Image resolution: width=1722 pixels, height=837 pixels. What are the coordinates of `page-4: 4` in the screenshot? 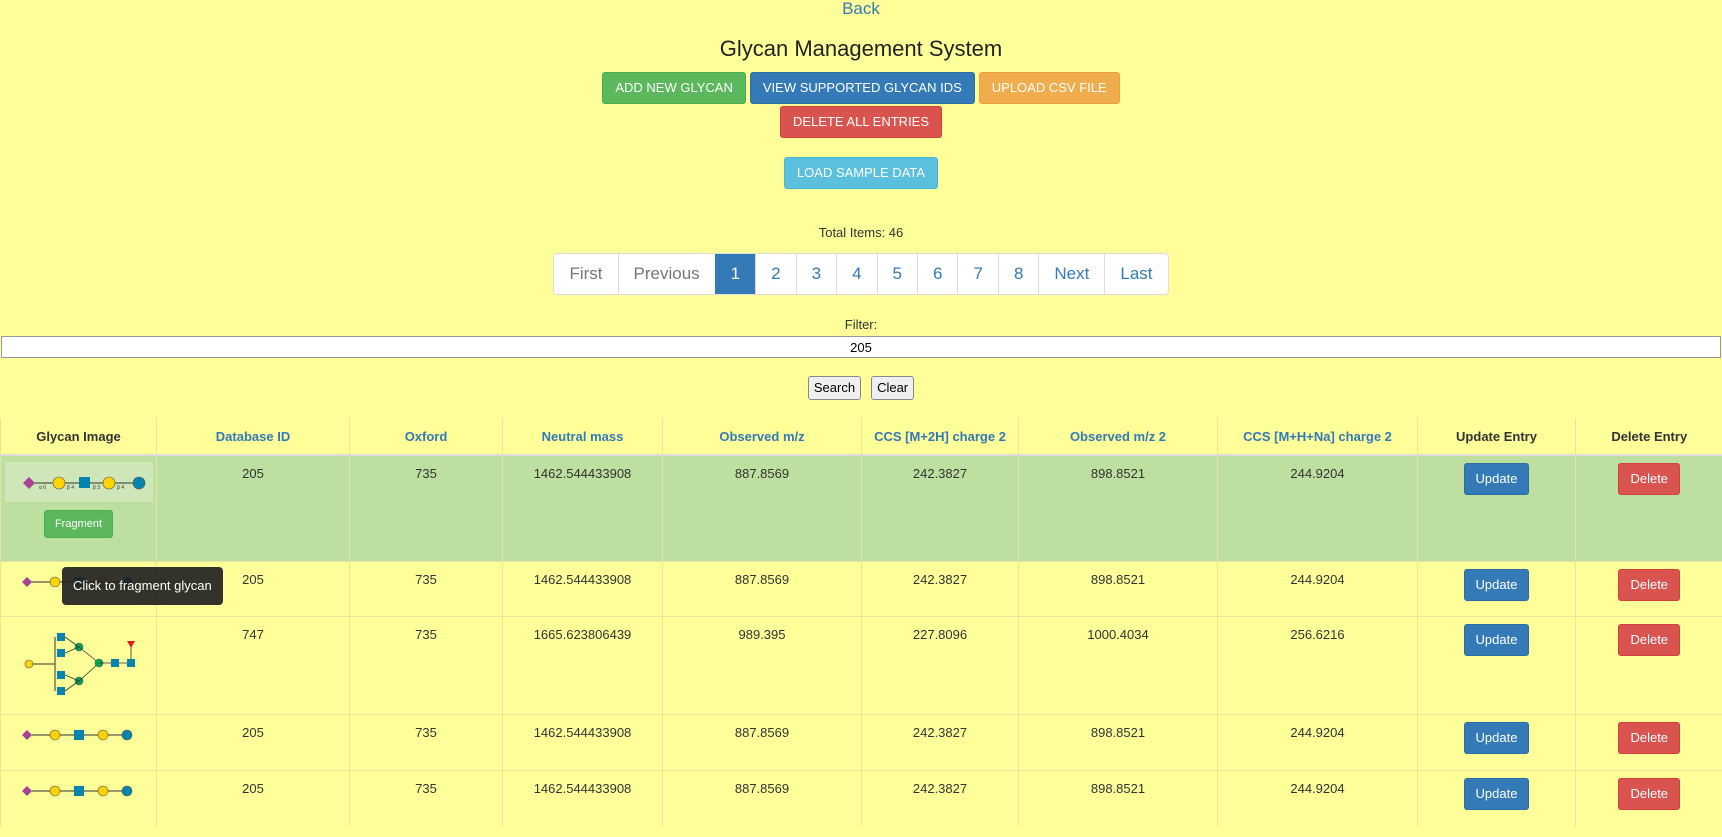 It's located at (856, 274).